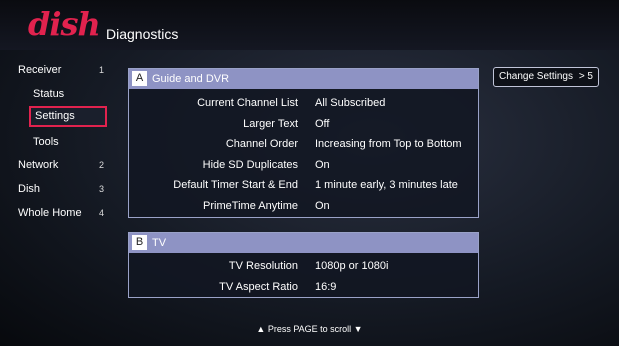  What do you see at coordinates (270, 123) in the screenshot?
I see `setting-label: Larger Text` at bounding box center [270, 123].